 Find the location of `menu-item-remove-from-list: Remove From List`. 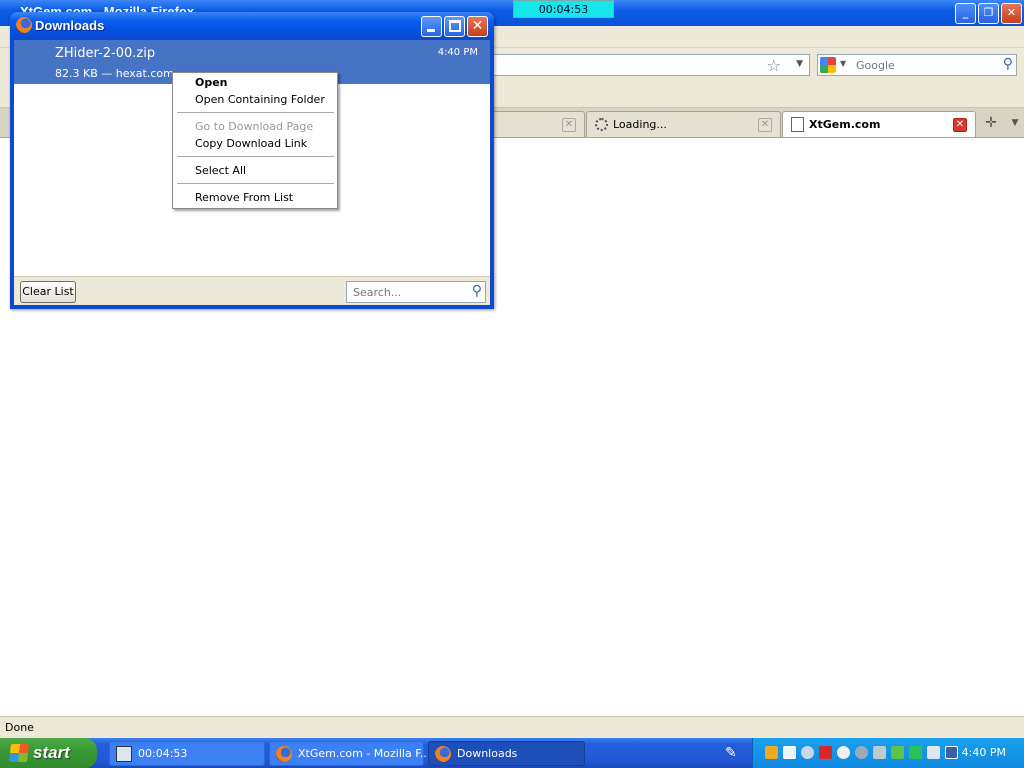

menu-item-remove-from-list: Remove From List is located at coordinates (255, 197).